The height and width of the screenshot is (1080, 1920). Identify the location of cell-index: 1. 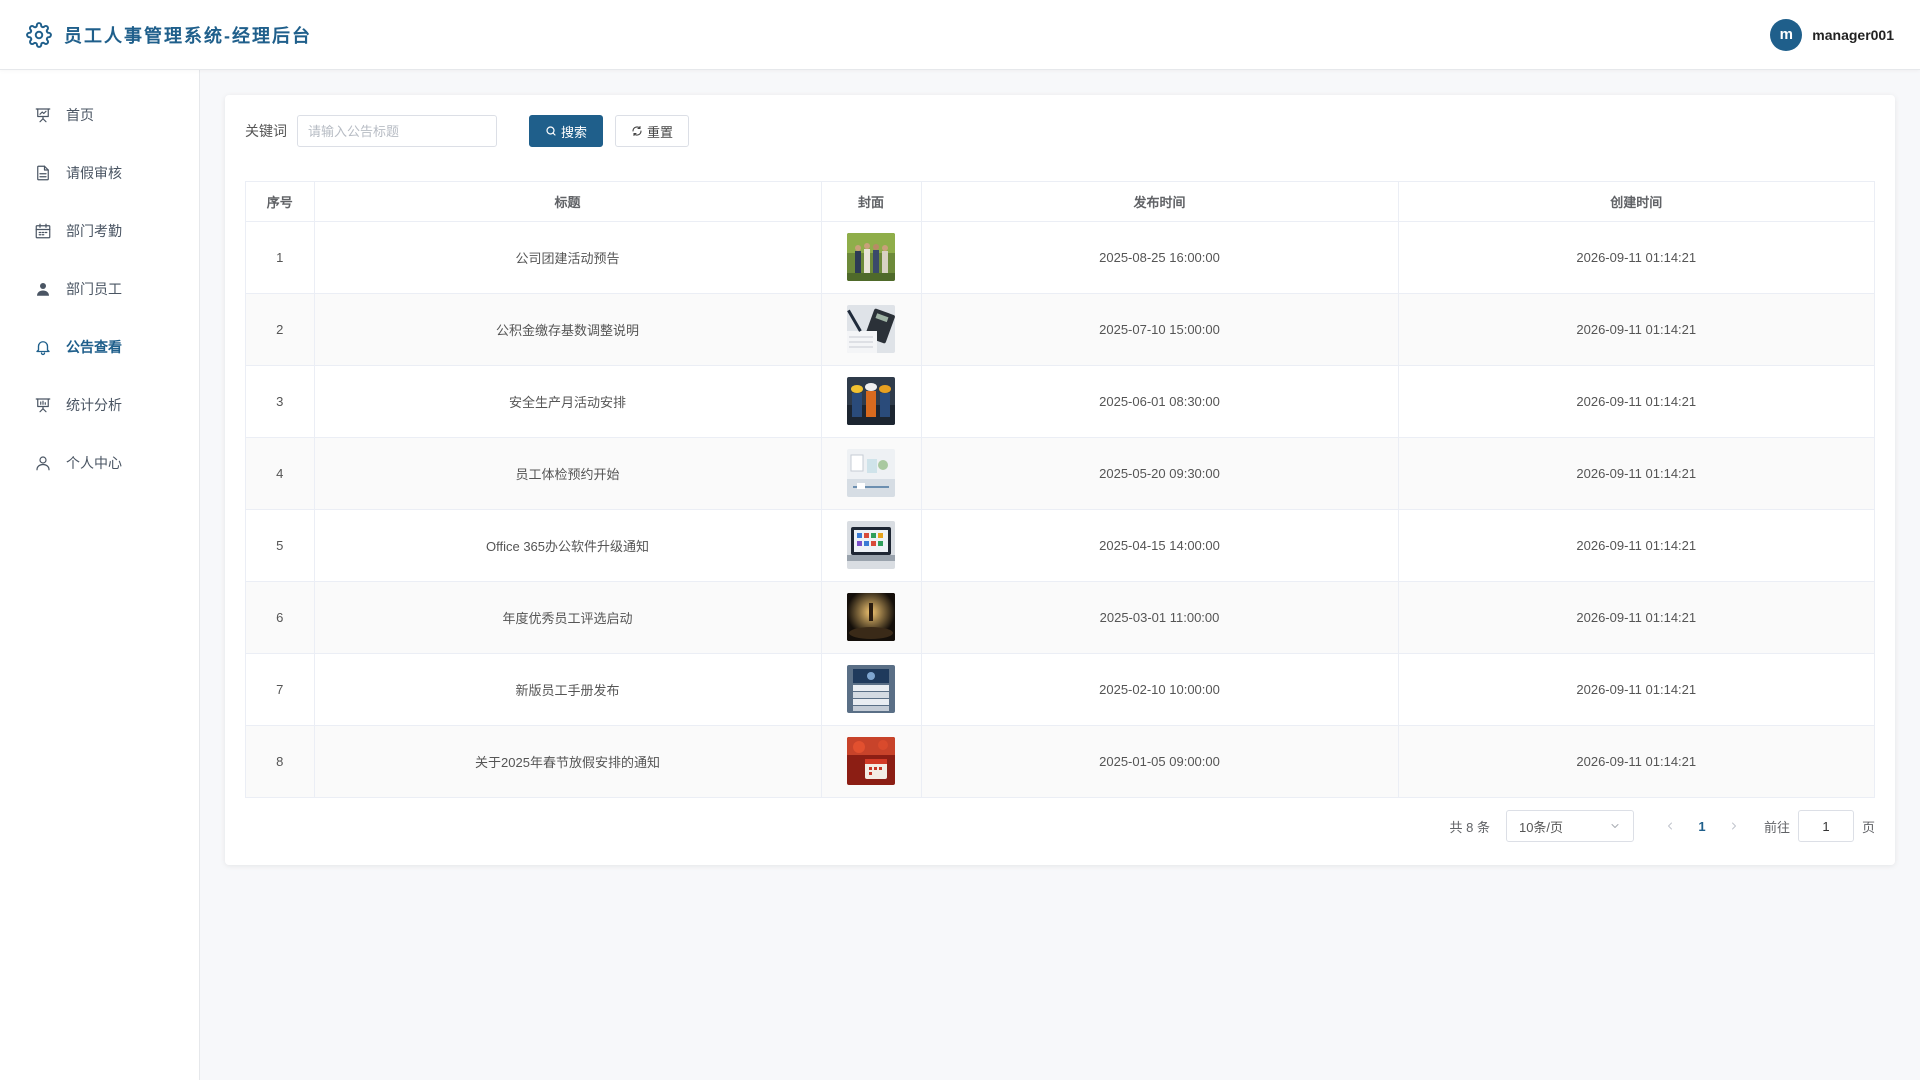
(280, 257).